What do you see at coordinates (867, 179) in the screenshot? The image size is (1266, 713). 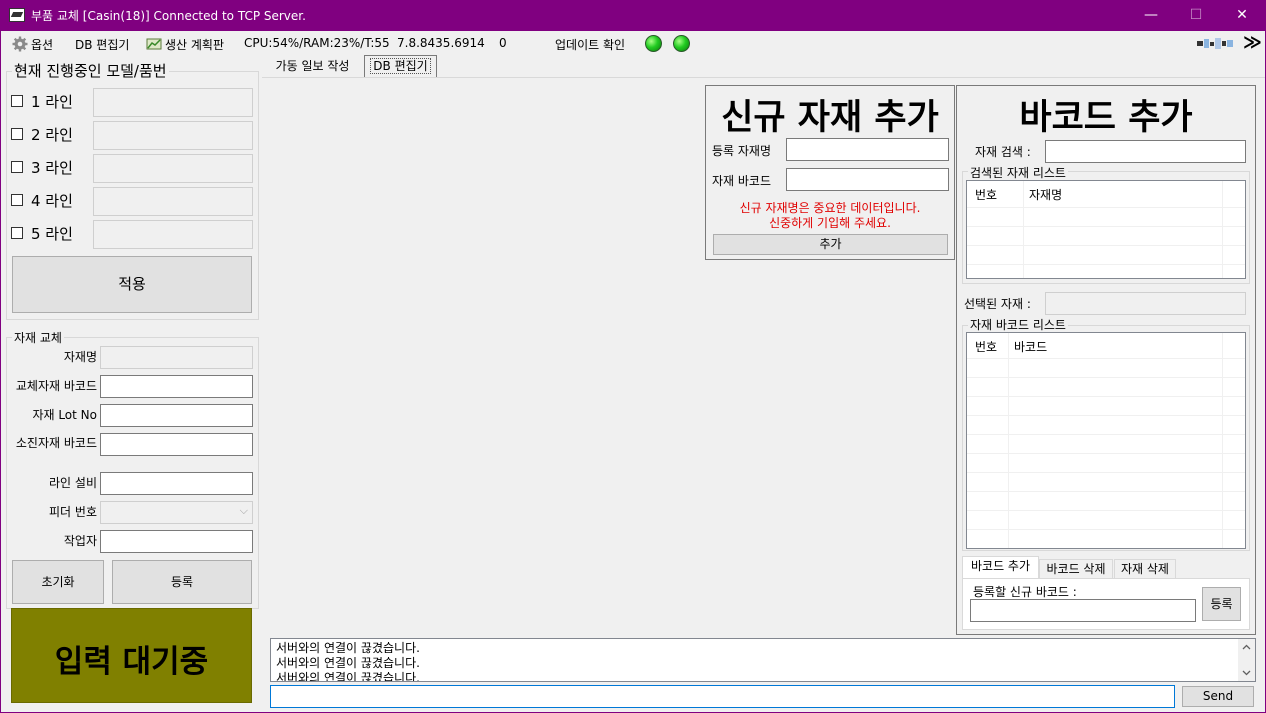 I see `new-material-barcode-input` at bounding box center [867, 179].